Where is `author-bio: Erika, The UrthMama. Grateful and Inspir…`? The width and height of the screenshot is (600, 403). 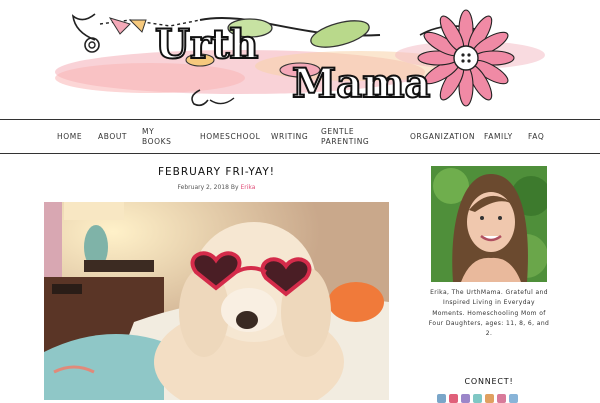
author-bio: Erika, The UrthMama. Grateful and Inspir… is located at coordinates (489, 313).